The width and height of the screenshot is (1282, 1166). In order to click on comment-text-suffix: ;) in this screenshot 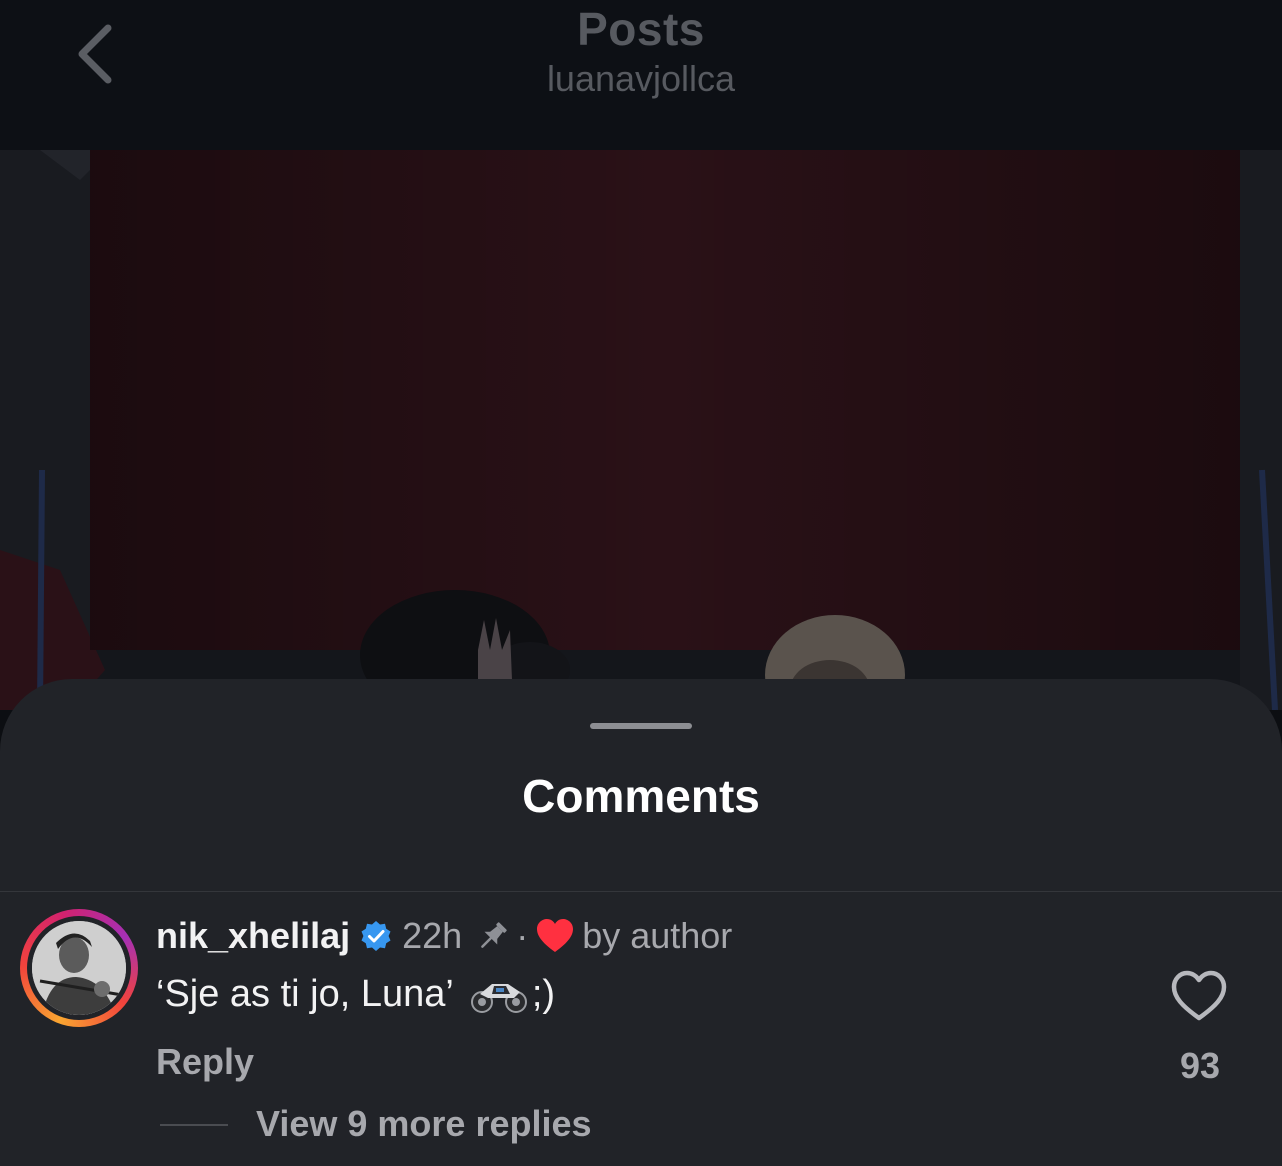, I will do `click(543, 993)`.